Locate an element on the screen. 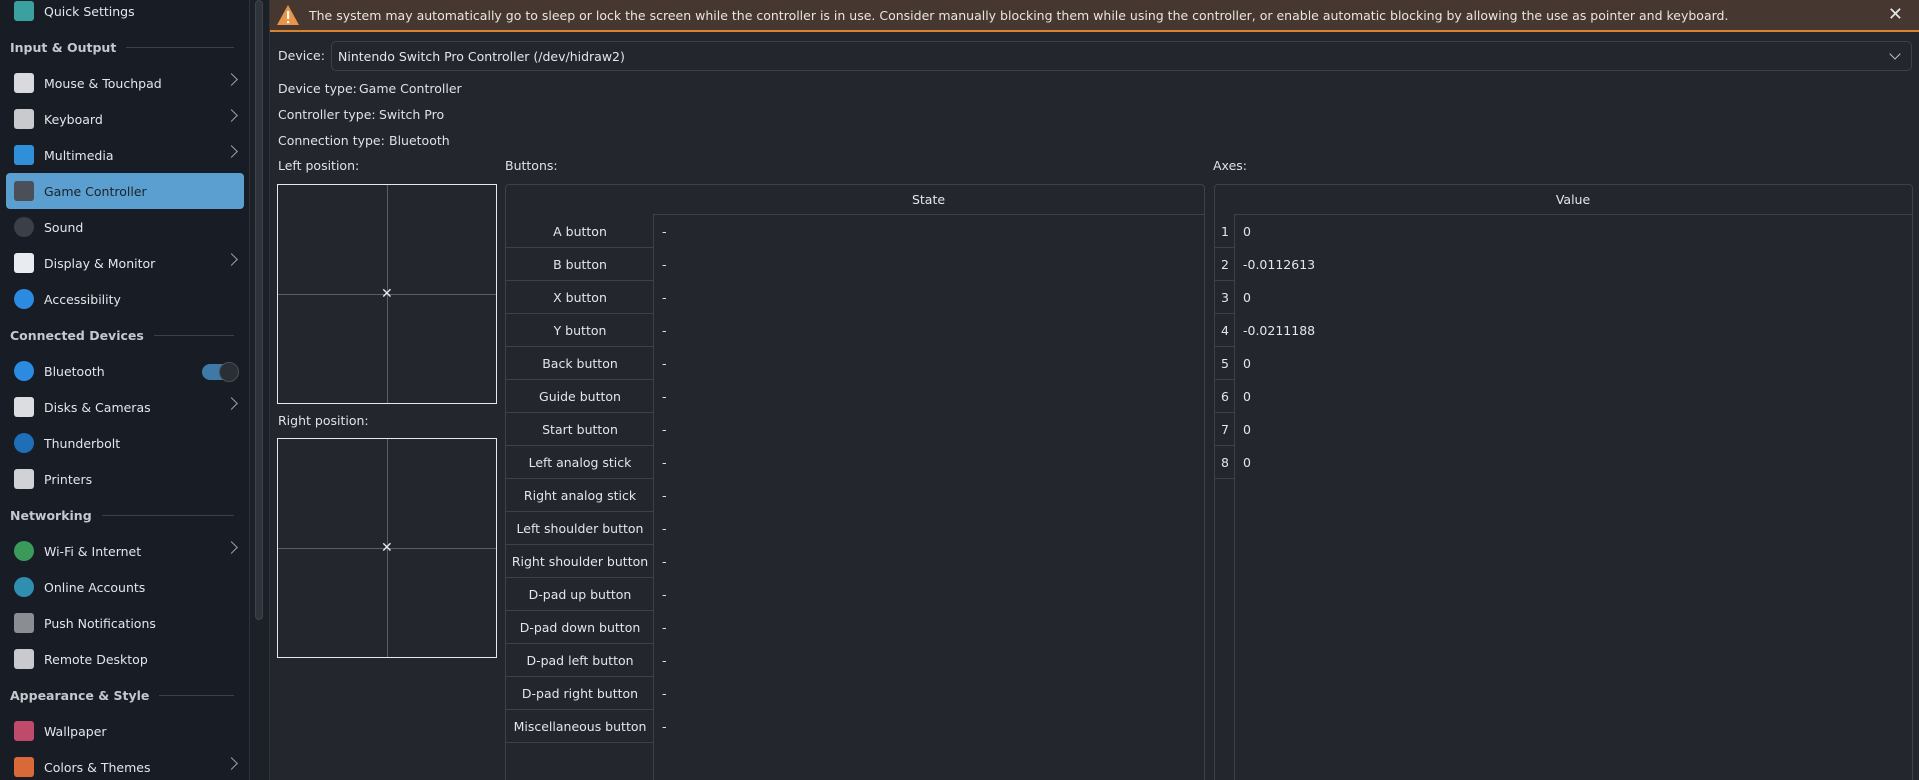 This screenshot has width=1919, height=780. sidebar-item-display-monitor: Display & Monitor is located at coordinates (125, 263).